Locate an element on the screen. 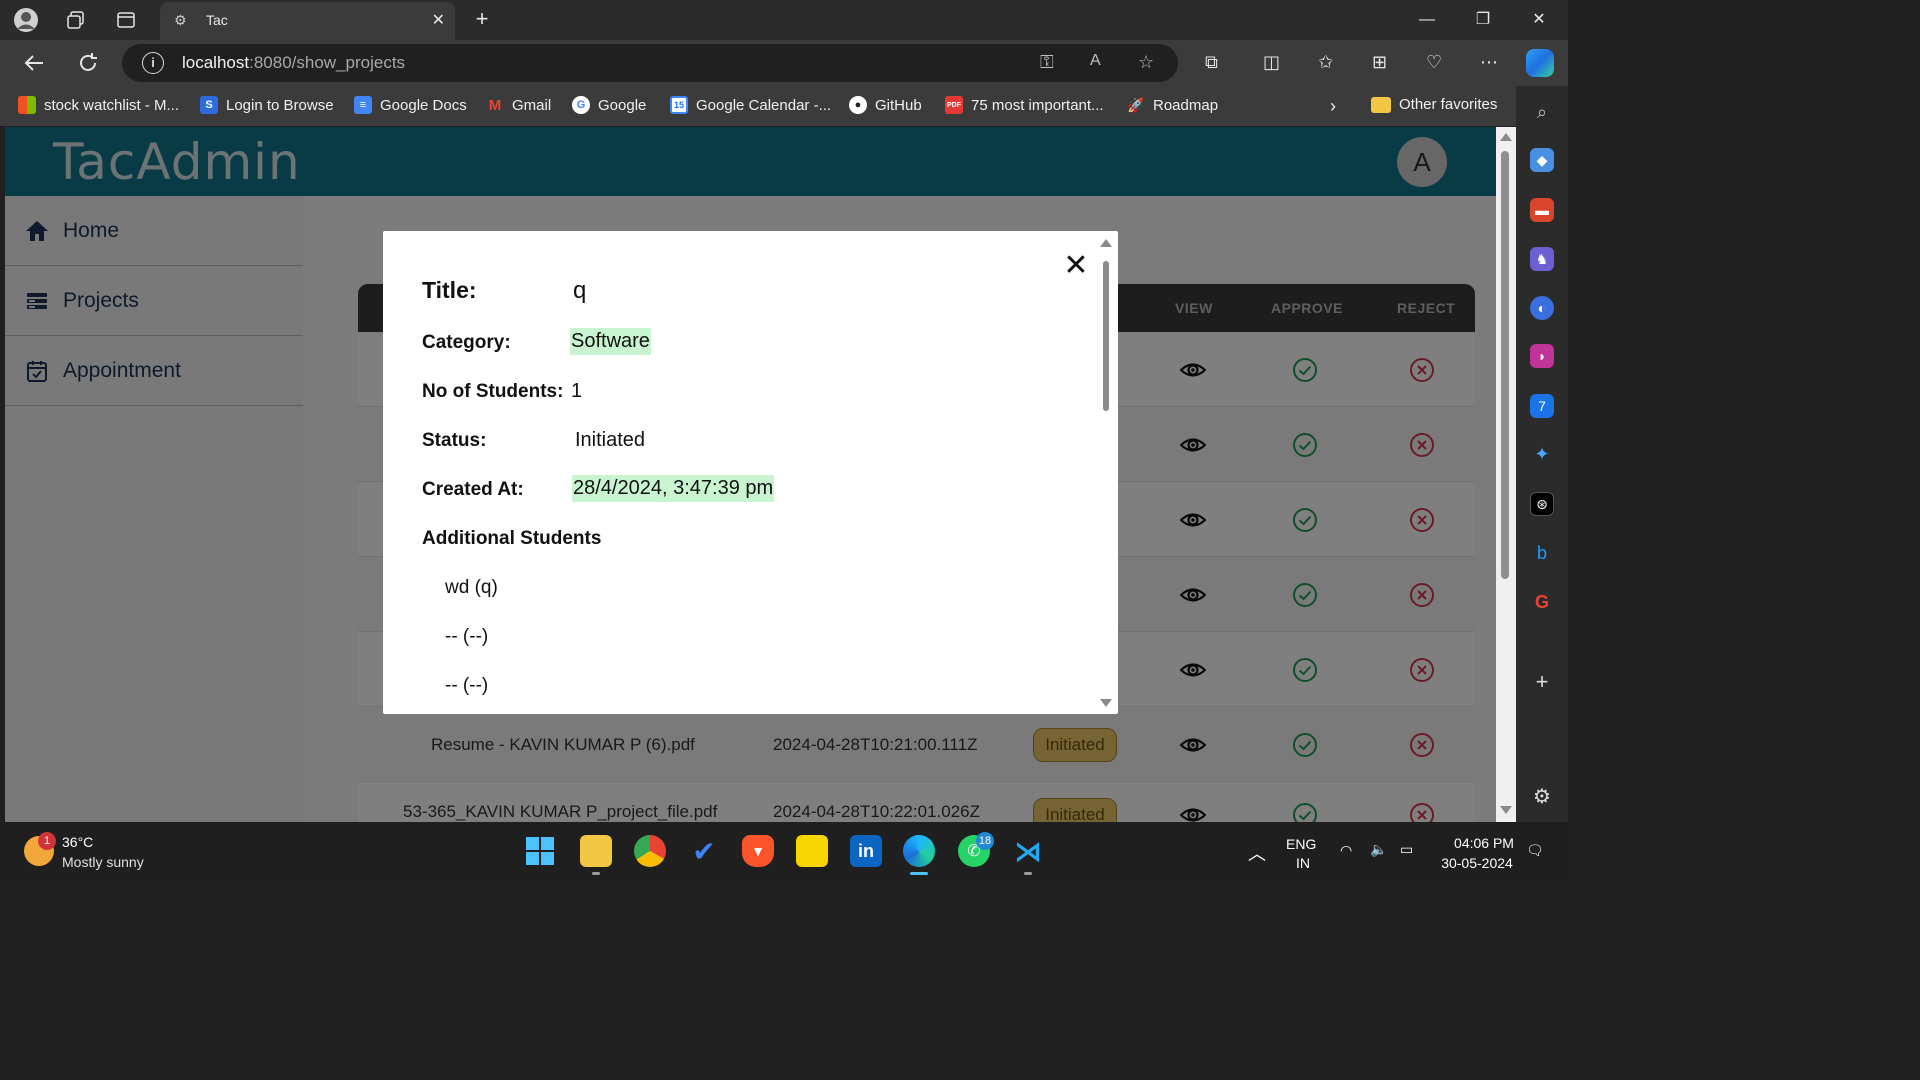 Image resolution: width=1920 pixels, height=1080 pixels. sidebar-search-icon: ⌕ is located at coordinates (1542, 112).